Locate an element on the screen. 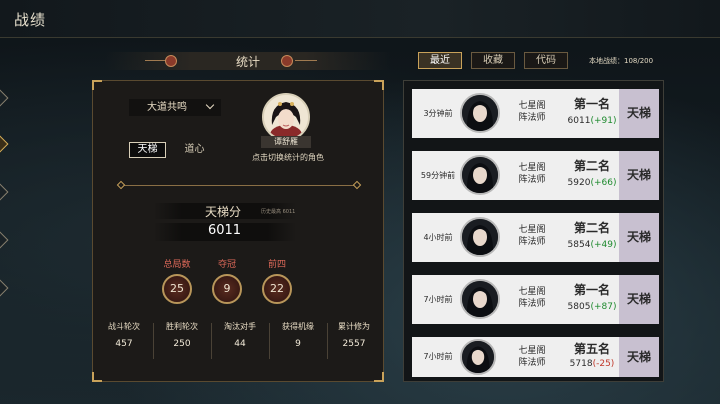 This screenshot has width=720, height=404. record-score: 5854(+49) is located at coordinates (592, 245).